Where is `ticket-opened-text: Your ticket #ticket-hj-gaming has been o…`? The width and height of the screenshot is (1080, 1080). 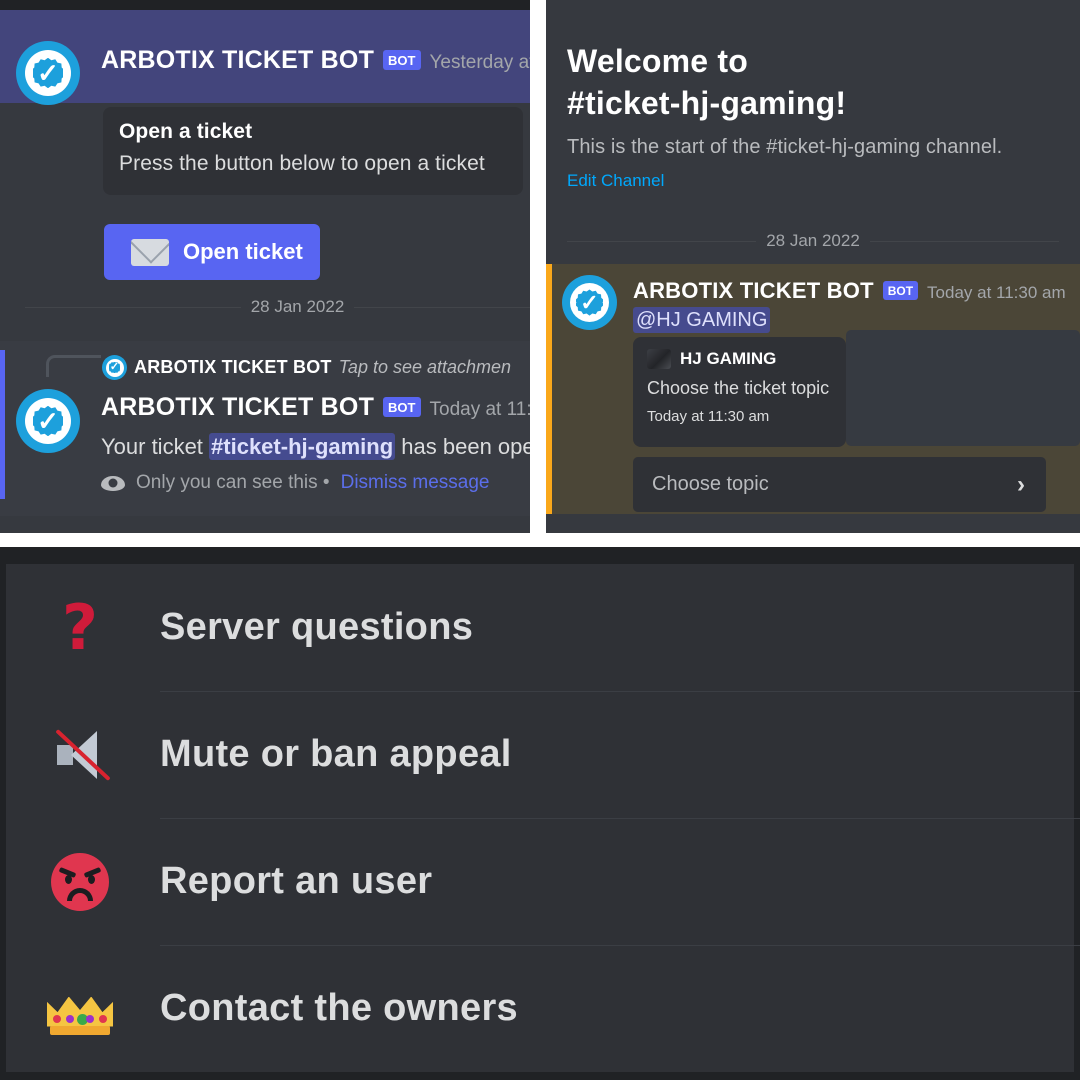 ticket-opened-text: Your ticket #ticket-hj-gaming has been o… is located at coordinates (315, 446).